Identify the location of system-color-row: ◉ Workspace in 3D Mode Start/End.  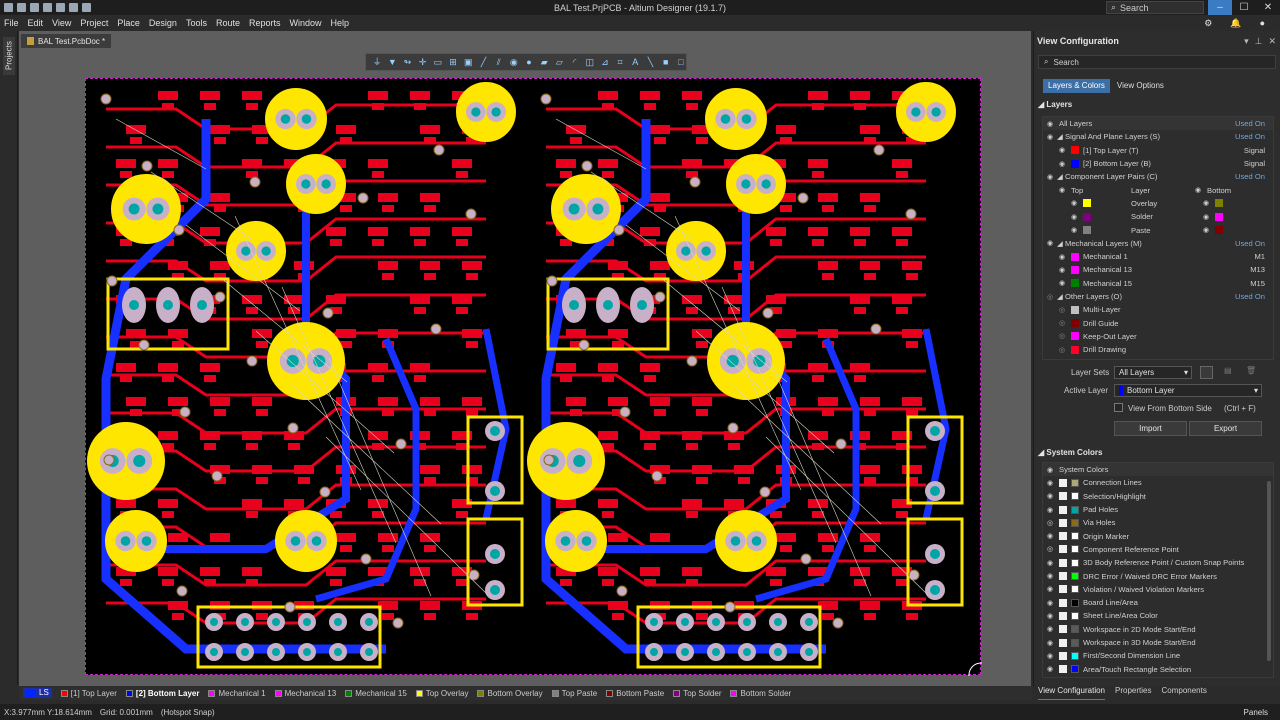
(1158, 642).